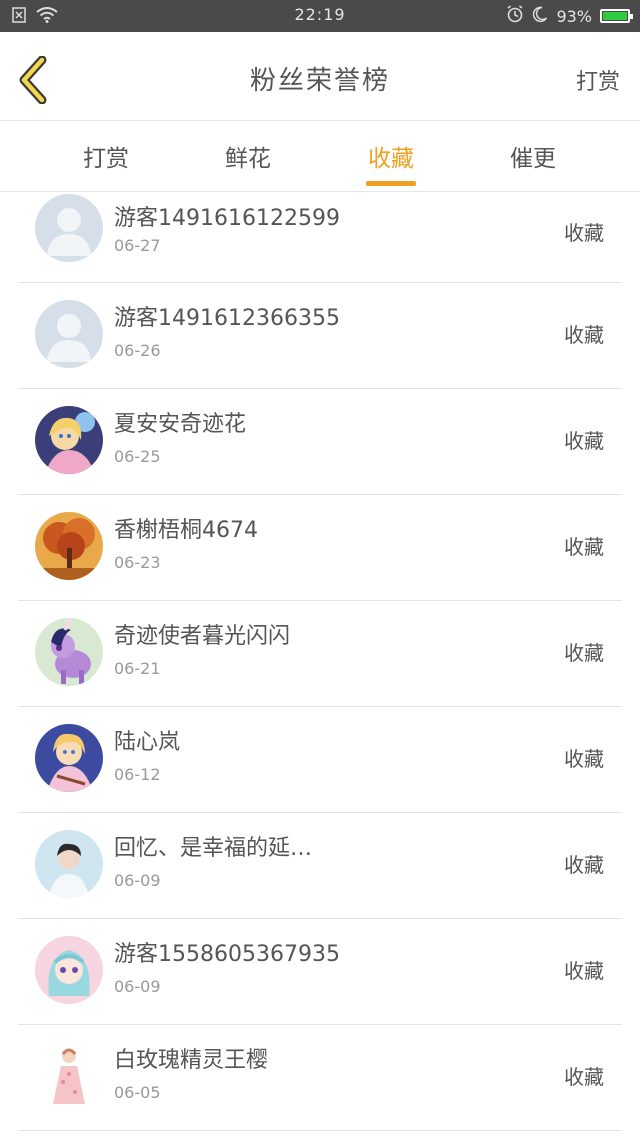 The width and height of the screenshot is (640, 1138). I want to click on fan-name: 白玫瑰精灵王樱, so click(191, 1060).